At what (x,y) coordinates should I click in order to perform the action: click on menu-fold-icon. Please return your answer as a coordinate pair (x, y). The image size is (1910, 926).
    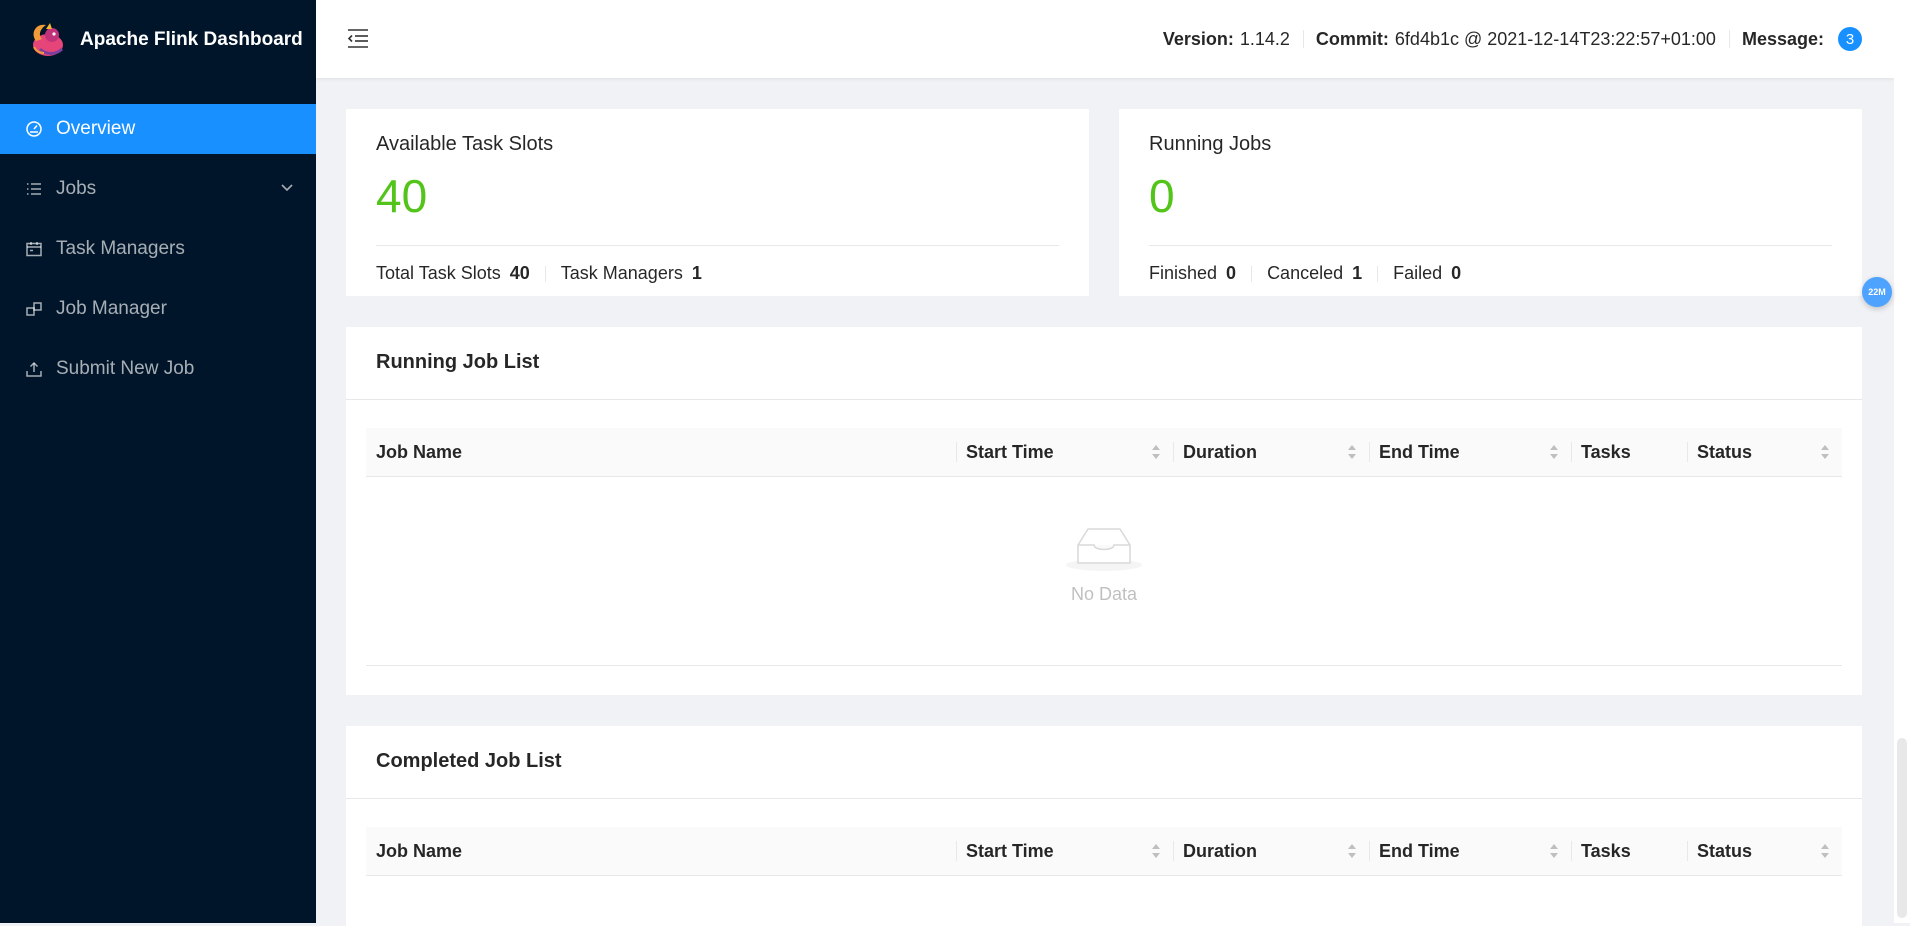
    Looking at the image, I should click on (358, 38).